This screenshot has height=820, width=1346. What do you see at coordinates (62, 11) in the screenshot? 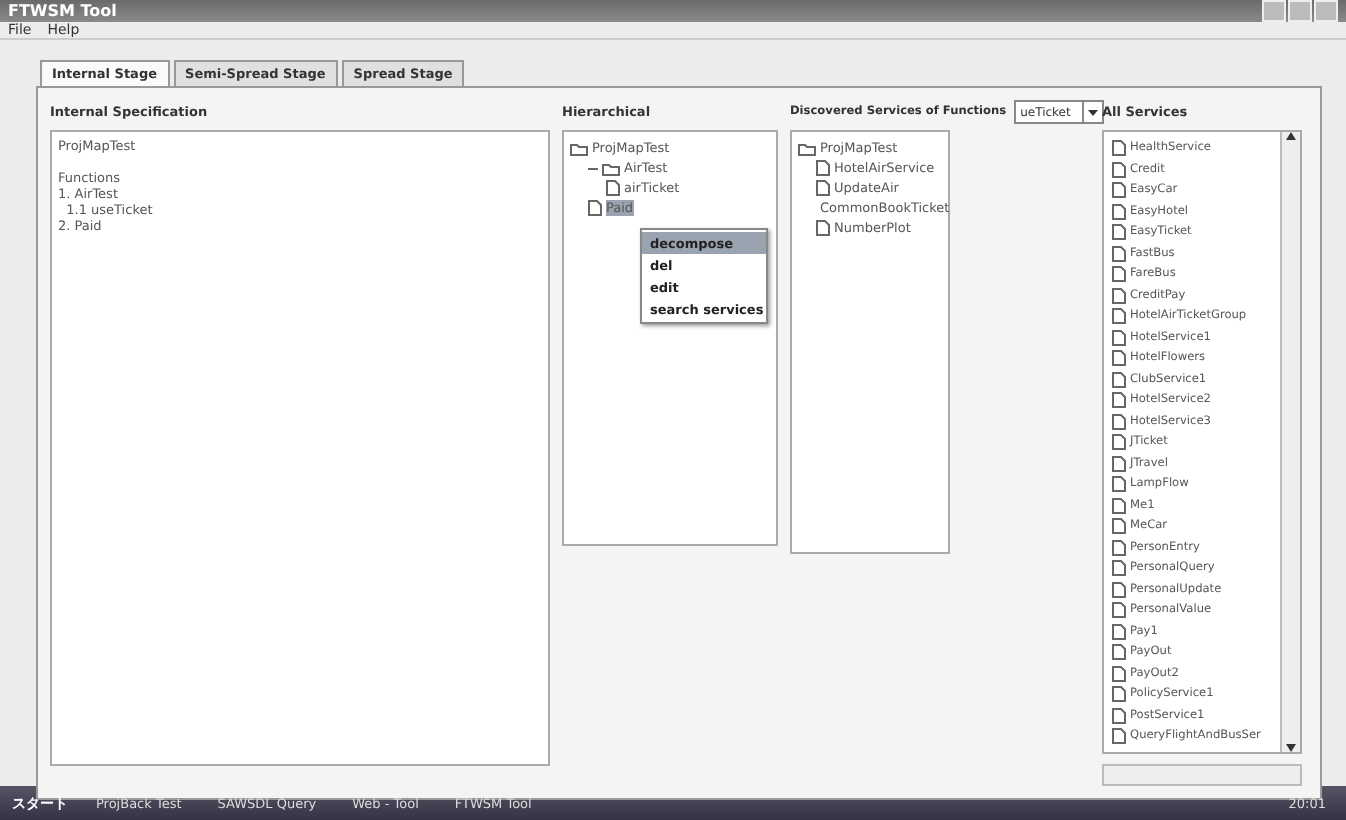
I see `window-title: FTWSM Tool` at bounding box center [62, 11].